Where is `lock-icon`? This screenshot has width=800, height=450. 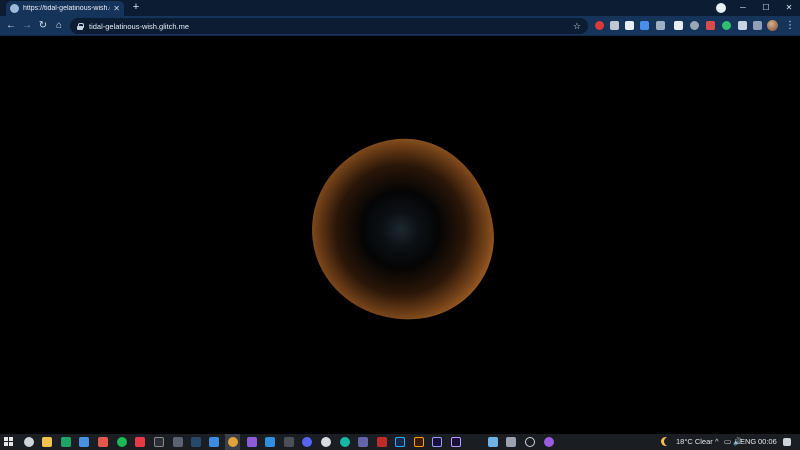 lock-icon is located at coordinates (80, 26).